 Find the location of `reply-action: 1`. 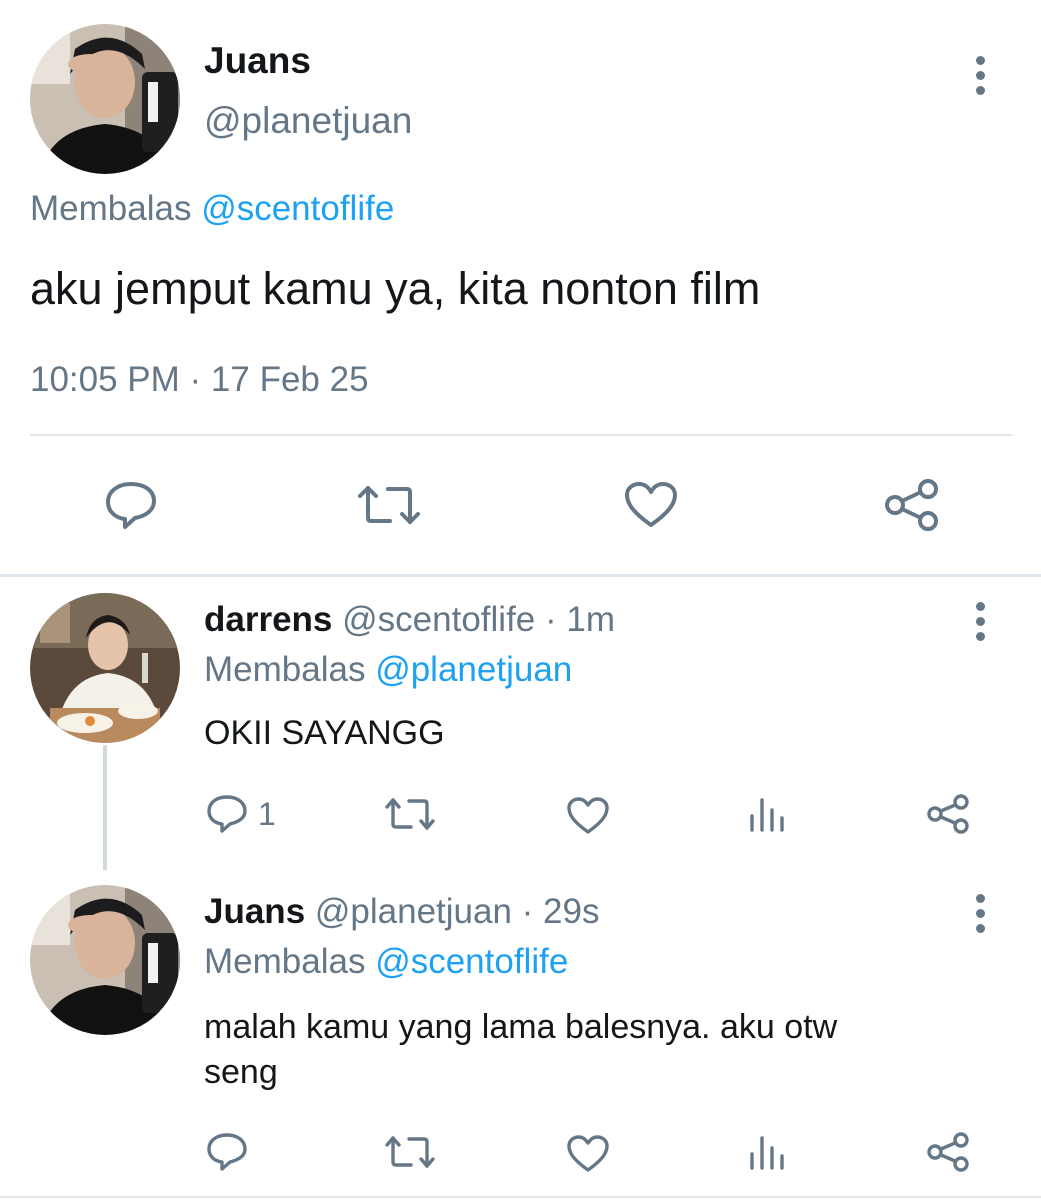

reply-action: 1 is located at coordinates (241, 814).